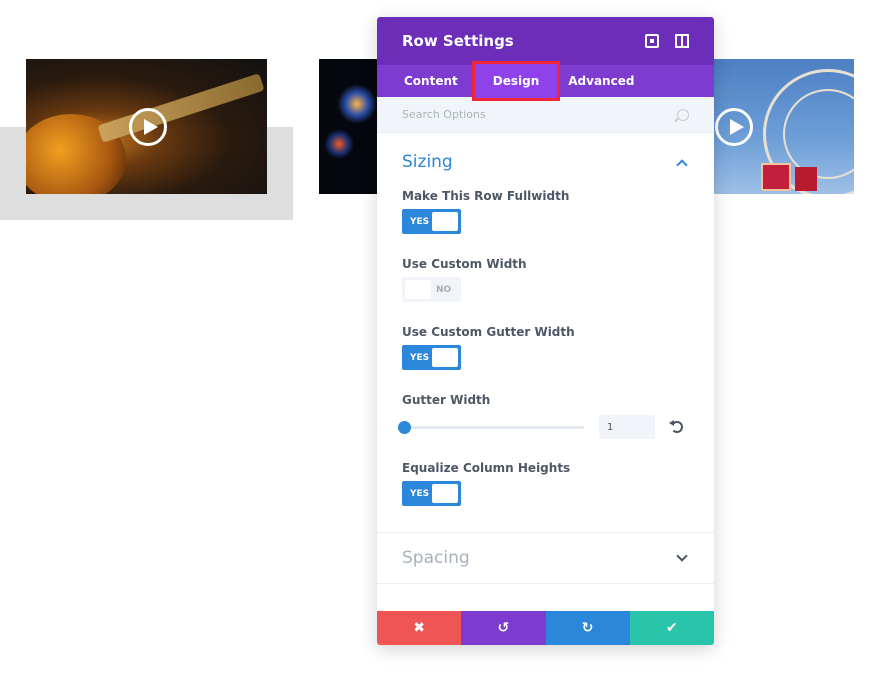  I want to click on save-button: ✔, so click(671, 628).